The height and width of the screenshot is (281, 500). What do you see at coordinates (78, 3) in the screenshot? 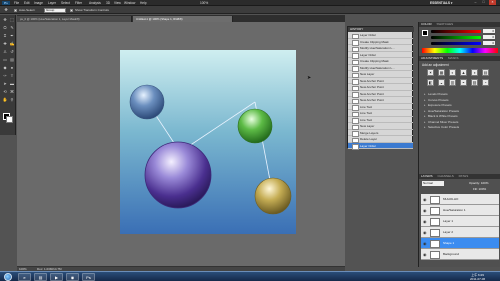
I see `menu-filter: Filter` at bounding box center [78, 3].